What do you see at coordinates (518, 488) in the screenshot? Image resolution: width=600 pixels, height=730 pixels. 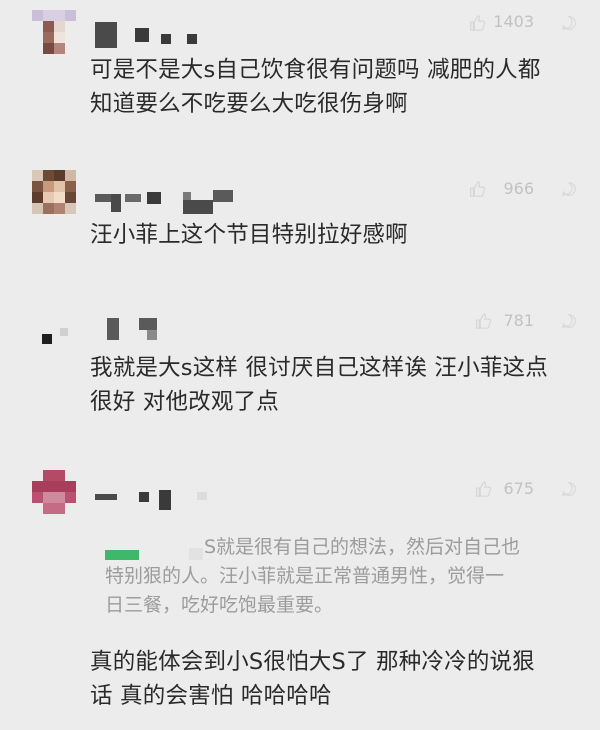 I see `like-count: 675` at bounding box center [518, 488].